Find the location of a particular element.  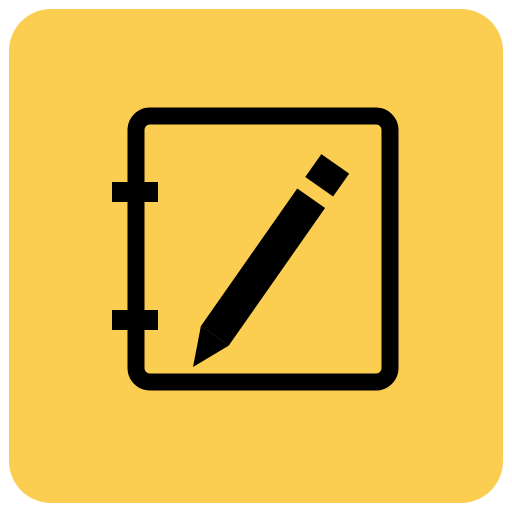

notebook-ring-top is located at coordinates (135, 192).